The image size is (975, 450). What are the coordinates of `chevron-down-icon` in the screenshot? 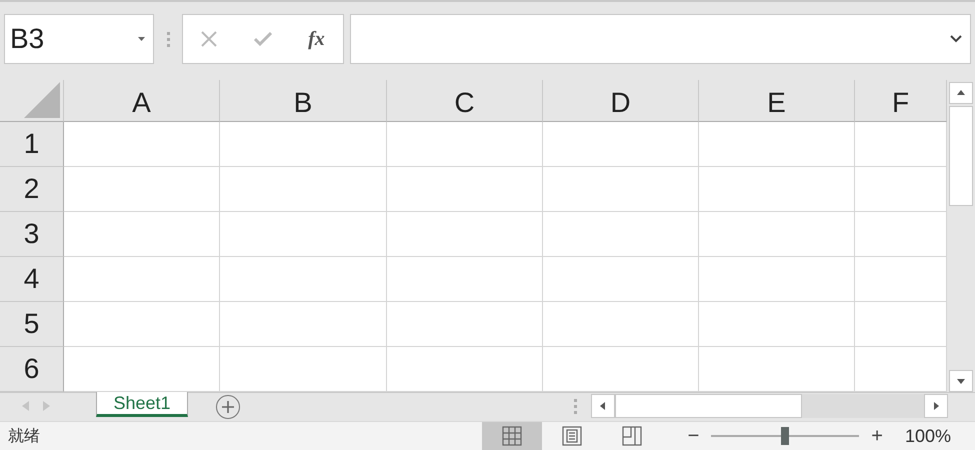 It's located at (956, 39).